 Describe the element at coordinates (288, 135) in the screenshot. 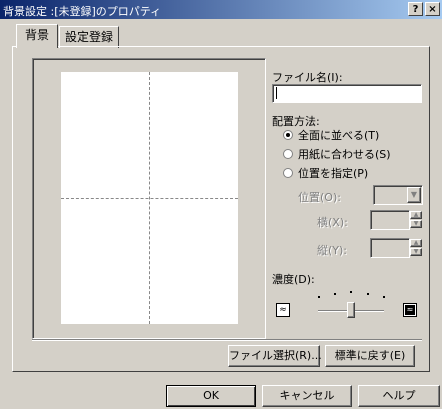

I see `radio-tile` at that location.